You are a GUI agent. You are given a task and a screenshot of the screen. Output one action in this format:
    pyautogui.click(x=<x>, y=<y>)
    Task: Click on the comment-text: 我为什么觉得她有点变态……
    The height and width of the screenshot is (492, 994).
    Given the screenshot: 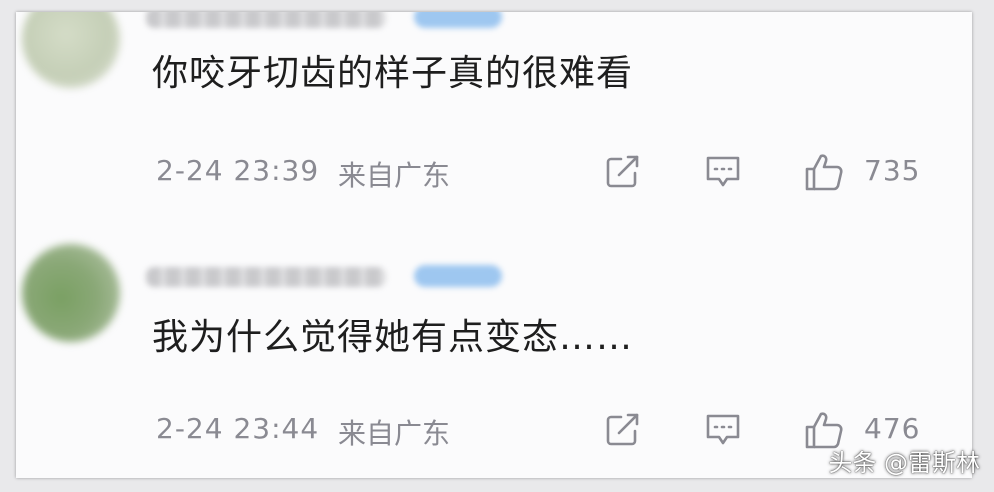 What is the action you would take?
    pyautogui.click(x=393, y=337)
    